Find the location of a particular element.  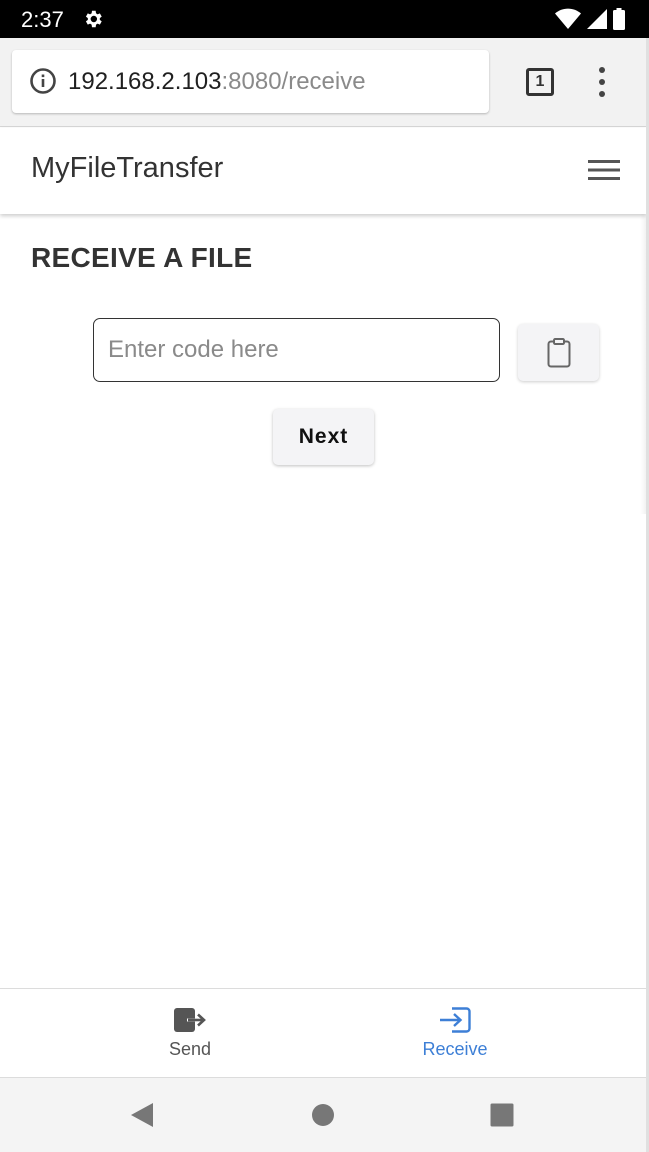

paste-button is located at coordinates (558, 352).